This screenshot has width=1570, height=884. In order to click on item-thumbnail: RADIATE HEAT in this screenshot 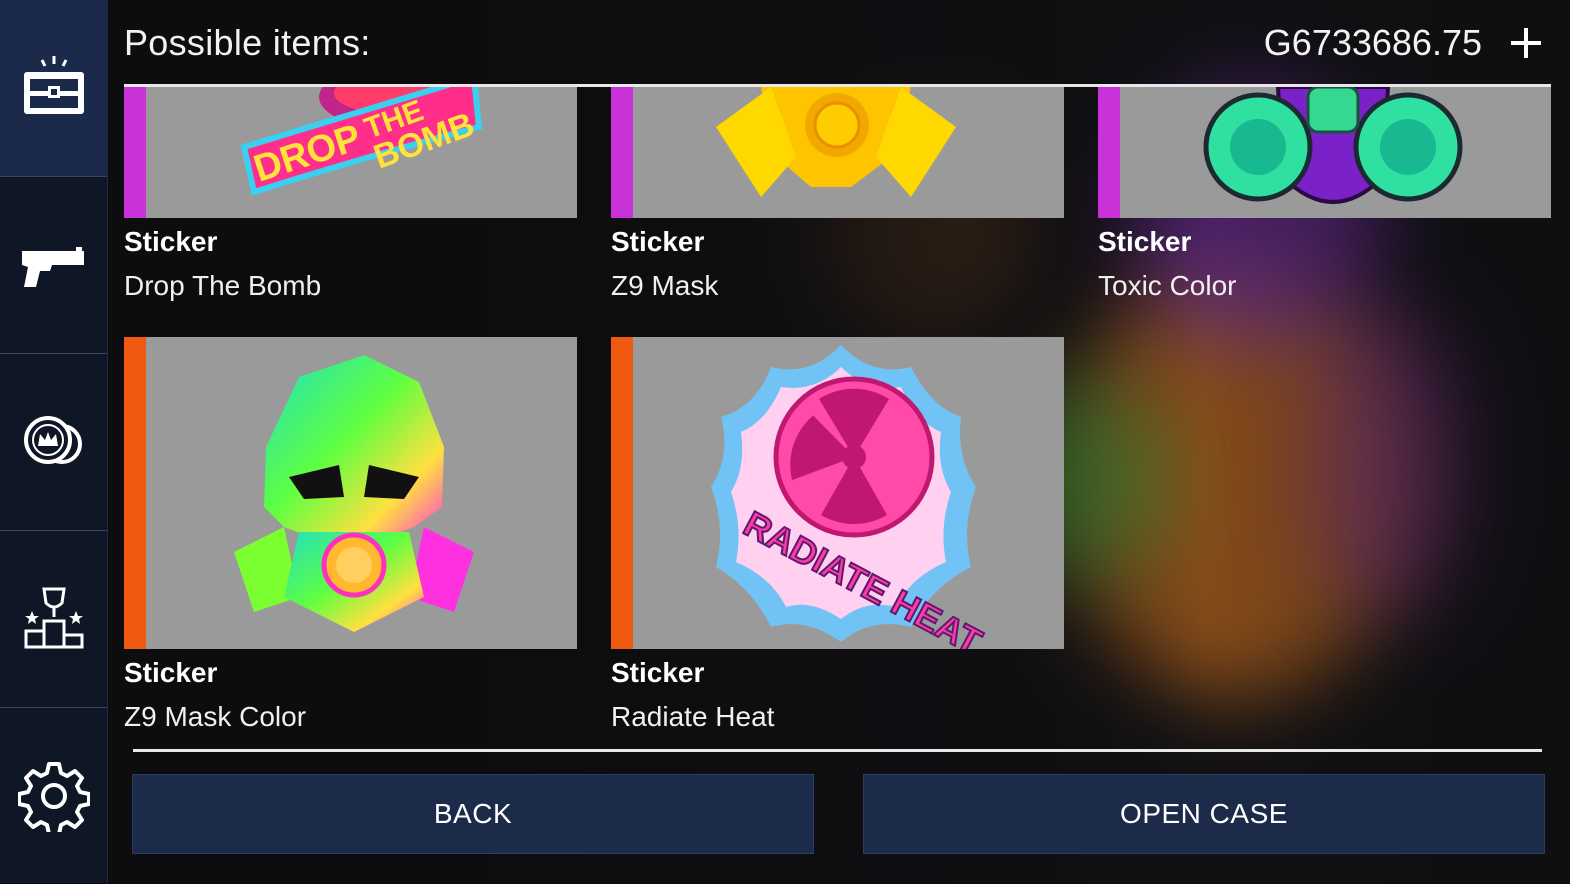, I will do `click(837, 493)`.